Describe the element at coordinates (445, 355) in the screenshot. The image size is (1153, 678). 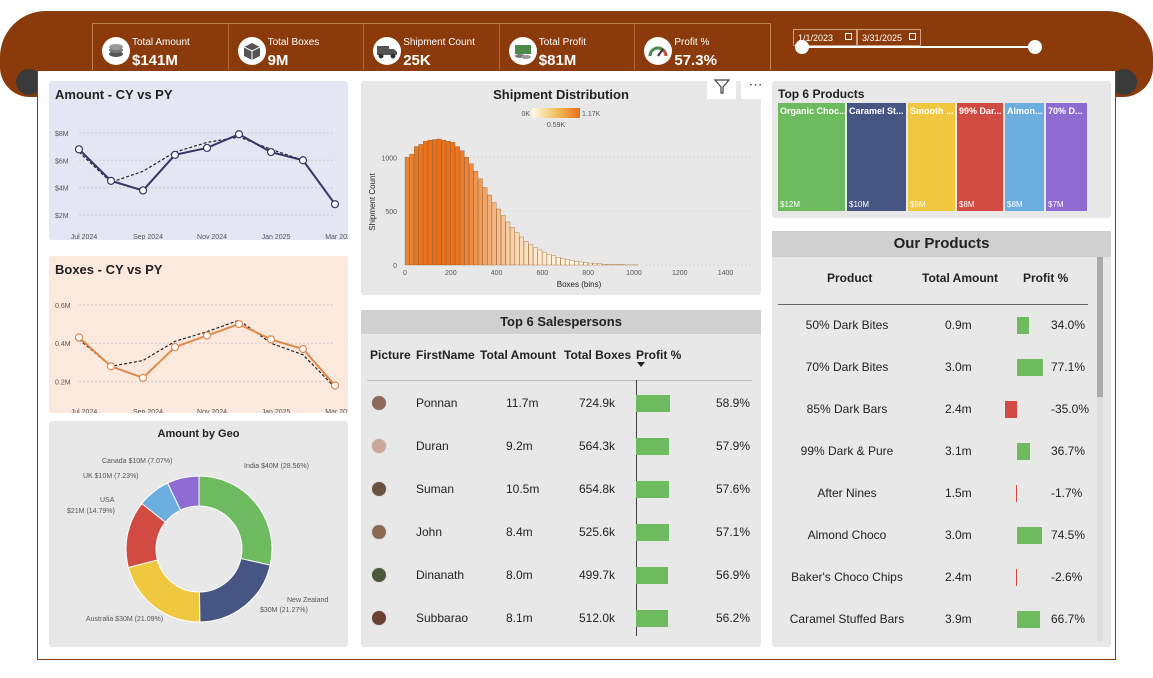
I see `col-header-firstname: FirstName` at that location.